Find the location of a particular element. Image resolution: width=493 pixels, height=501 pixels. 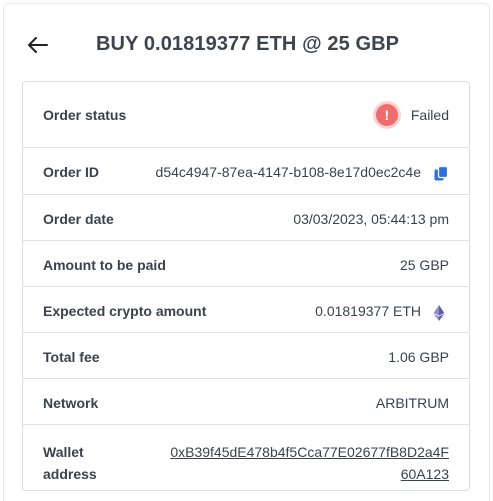

copy-icon is located at coordinates (441, 174).